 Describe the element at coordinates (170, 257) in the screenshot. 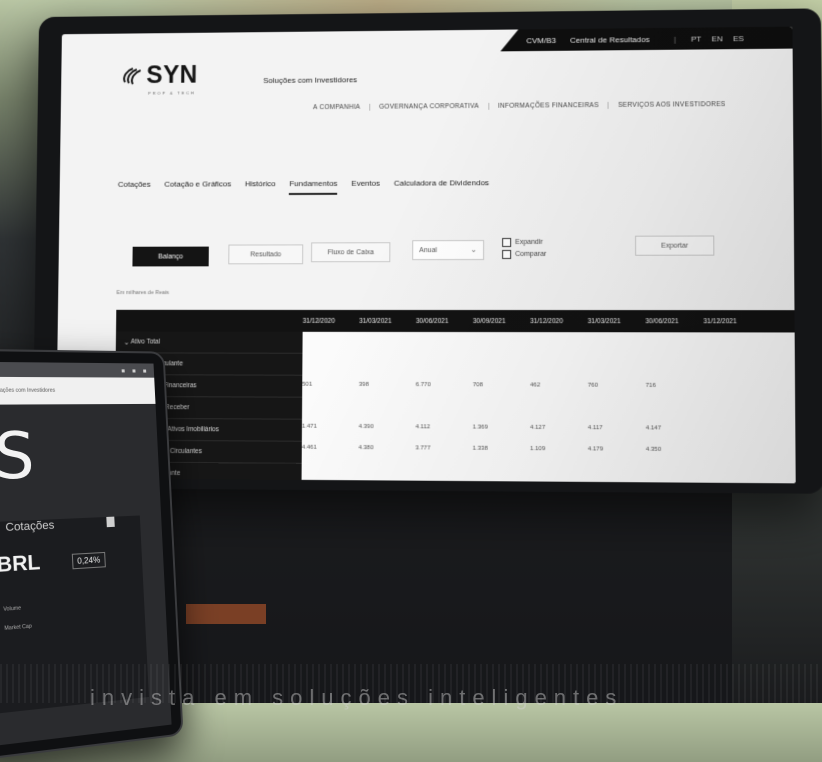

I see `balance-sheet-button: Balanço` at that location.